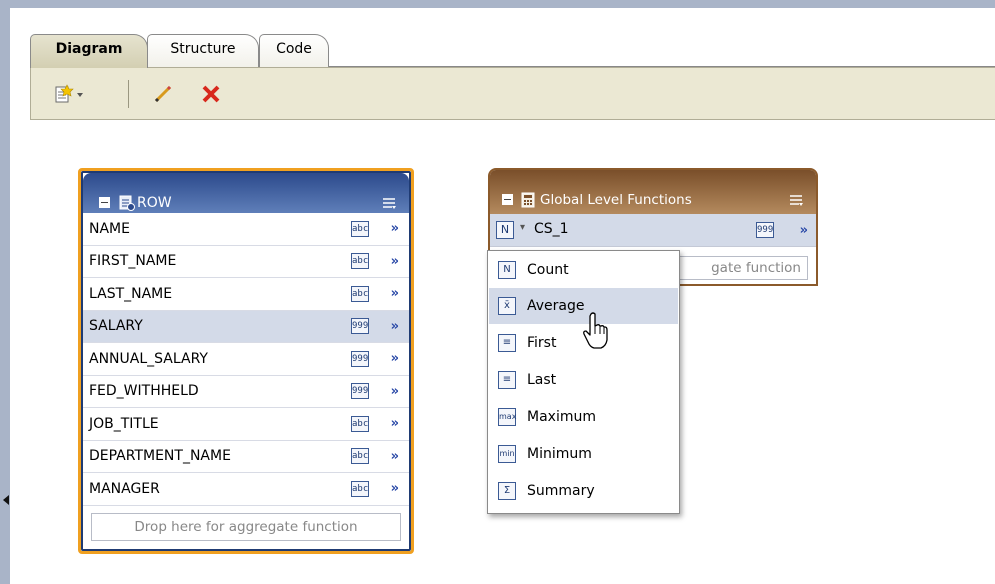 The height and width of the screenshot is (584, 995). What do you see at coordinates (505, 230) in the screenshot?
I see `function-type-button: N` at bounding box center [505, 230].